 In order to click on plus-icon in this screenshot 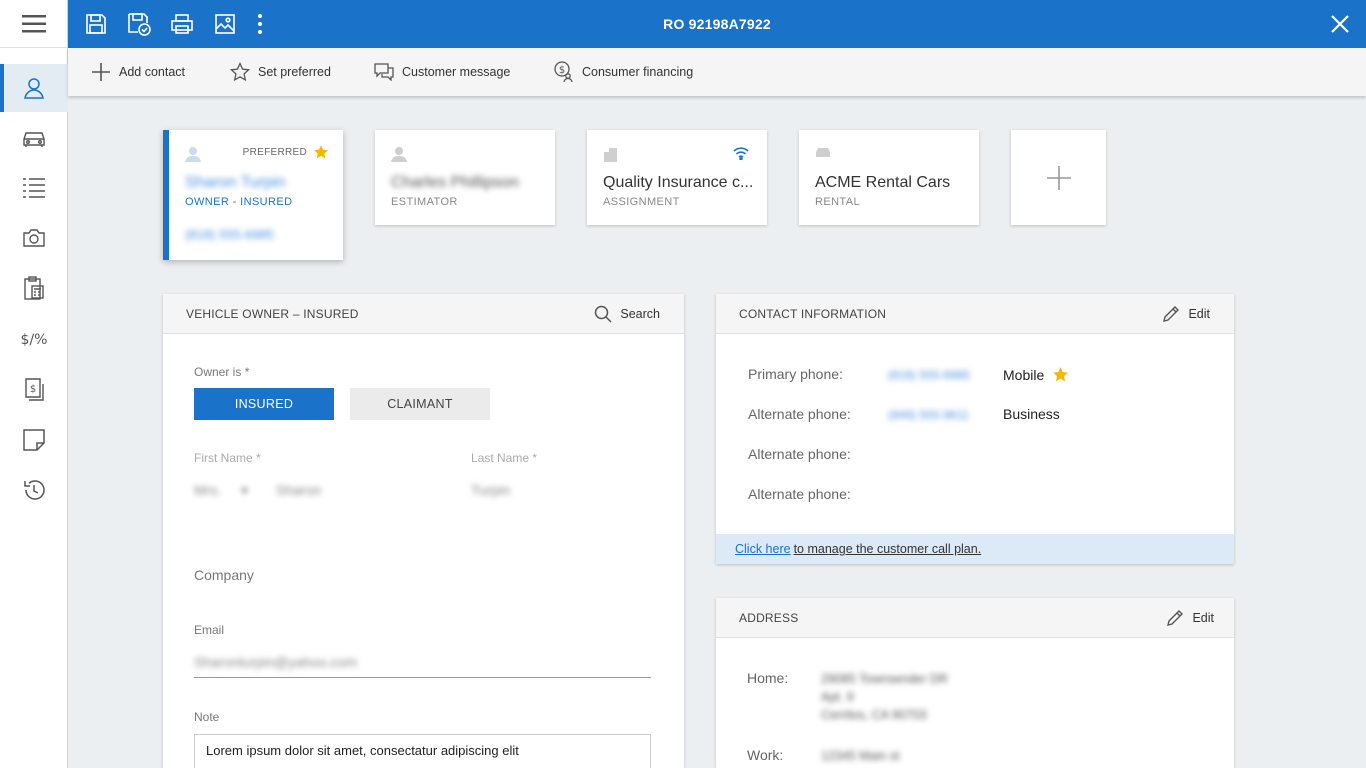, I will do `click(101, 72)`.